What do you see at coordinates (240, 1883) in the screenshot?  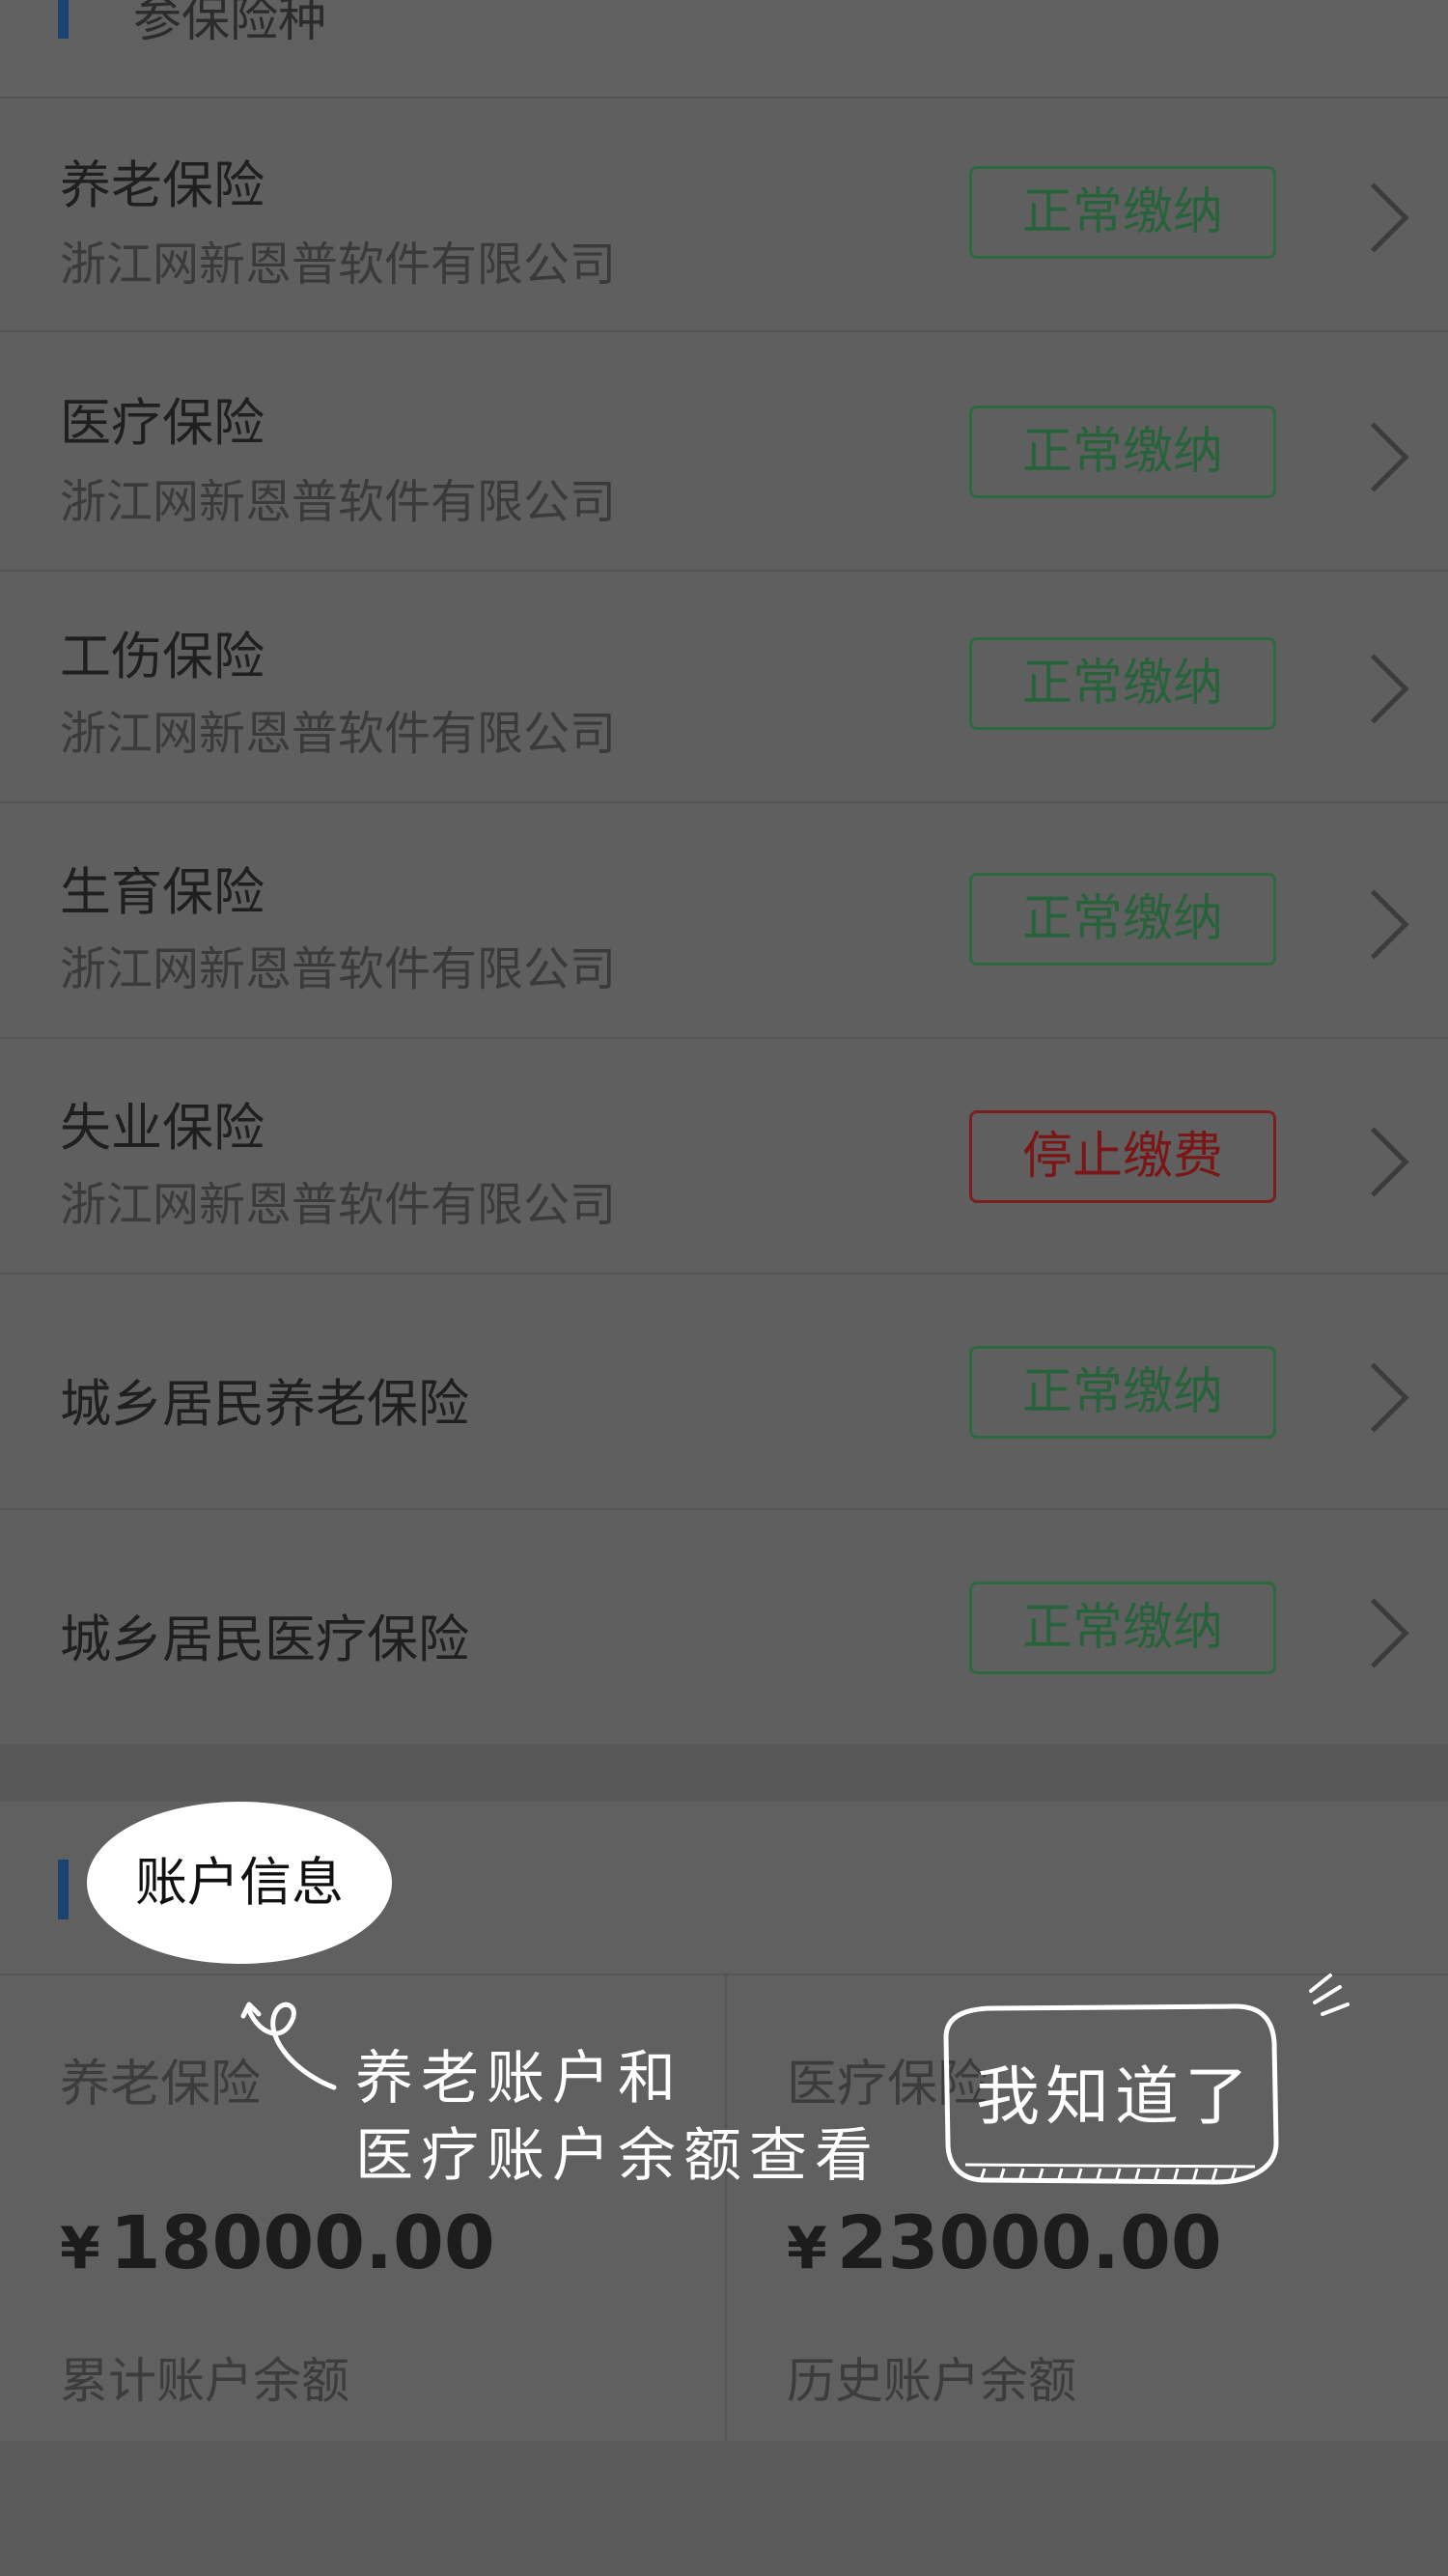 I see `spotlight-label: 账户信息` at bounding box center [240, 1883].